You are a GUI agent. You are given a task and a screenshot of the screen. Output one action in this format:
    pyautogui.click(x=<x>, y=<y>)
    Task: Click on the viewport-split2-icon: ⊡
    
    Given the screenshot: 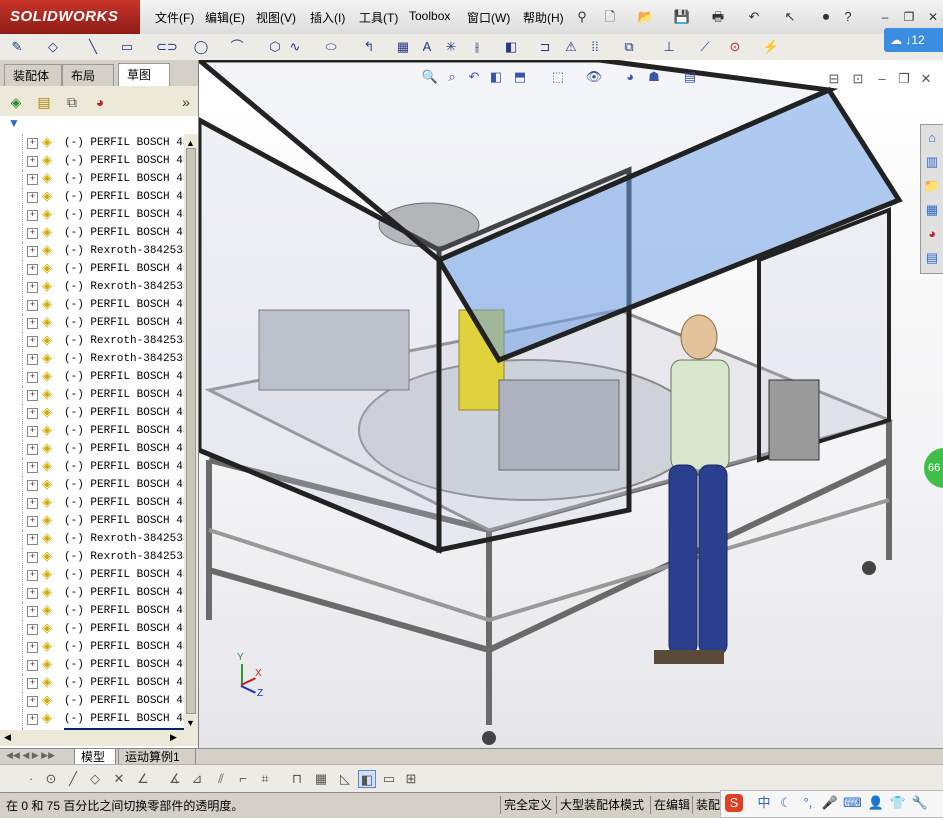 What is the action you would take?
    pyautogui.click(x=858, y=79)
    